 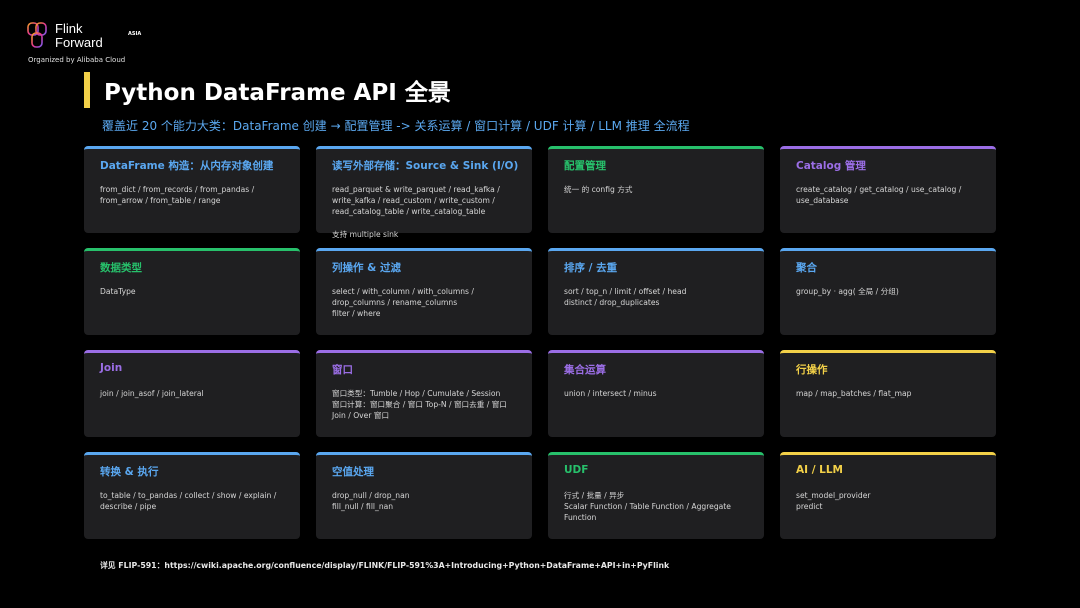 I want to click on card-body: join / join_asof / join_lateral, so click(x=152, y=393).